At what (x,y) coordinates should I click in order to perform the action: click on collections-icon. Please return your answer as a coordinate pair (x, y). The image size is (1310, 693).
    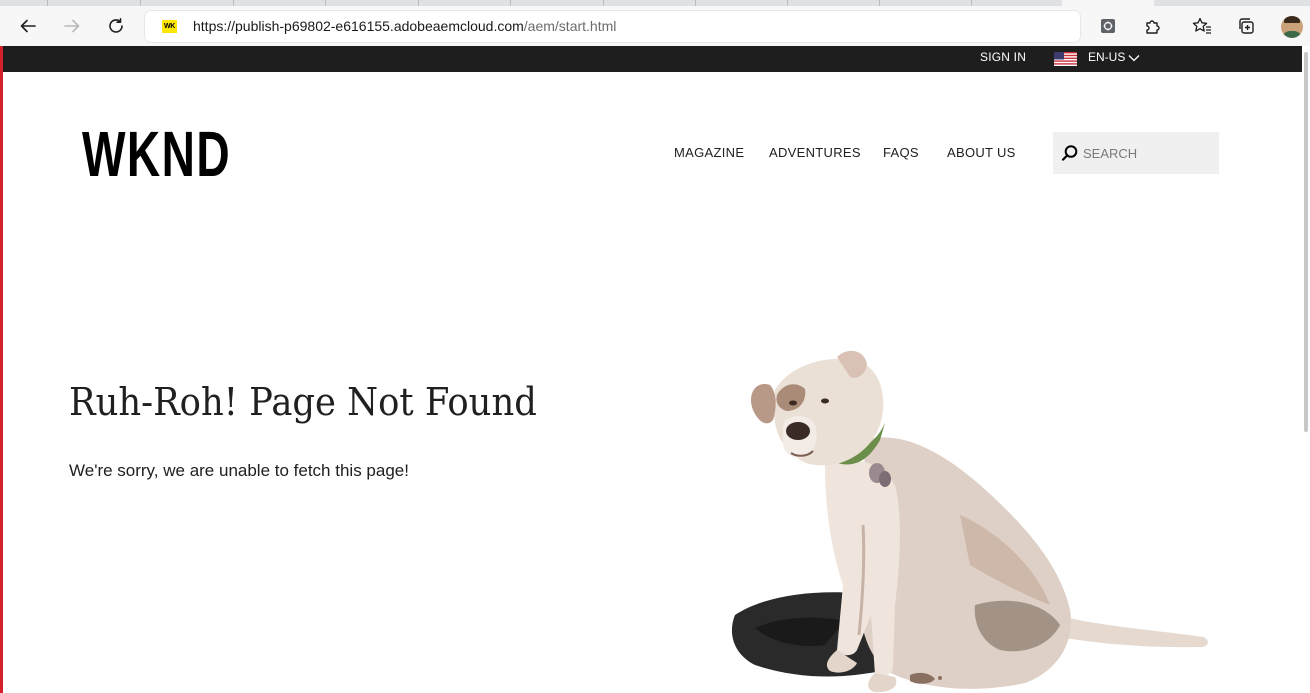
    Looking at the image, I should click on (1246, 26).